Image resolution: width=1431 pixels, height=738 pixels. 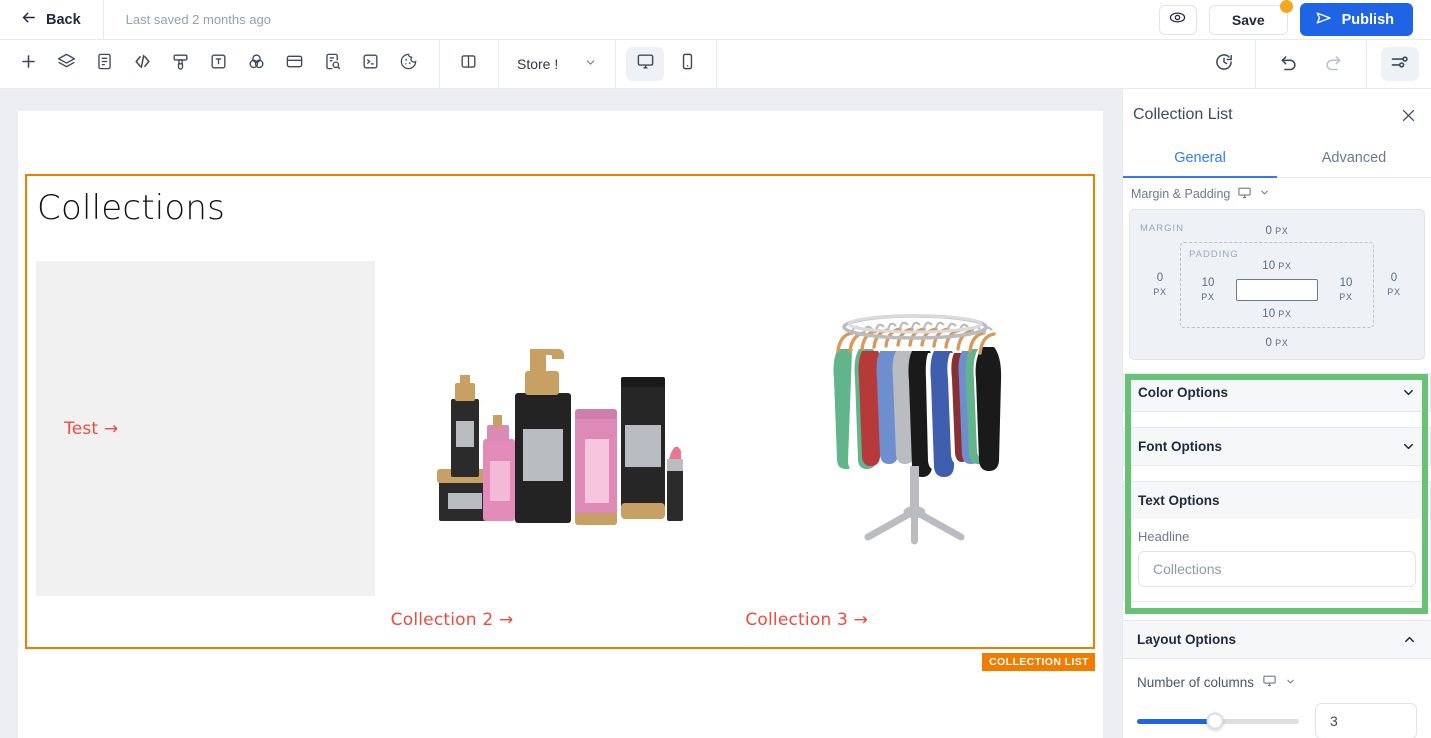 I want to click on padding-bottom-value: 10 PX, so click(x=1277, y=314).